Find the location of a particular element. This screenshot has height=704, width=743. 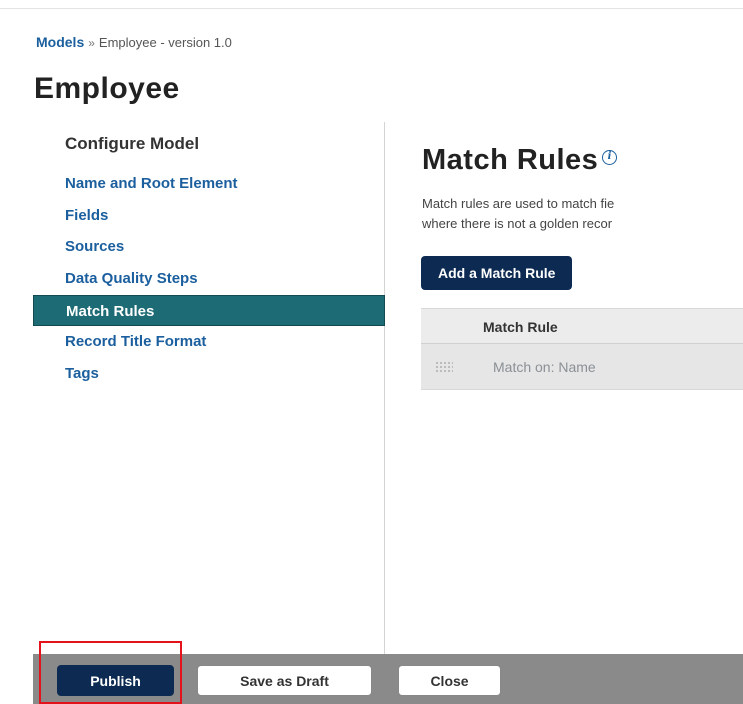

sidebar-item-name-and-root-element: Name and Root Element is located at coordinates (209, 184).